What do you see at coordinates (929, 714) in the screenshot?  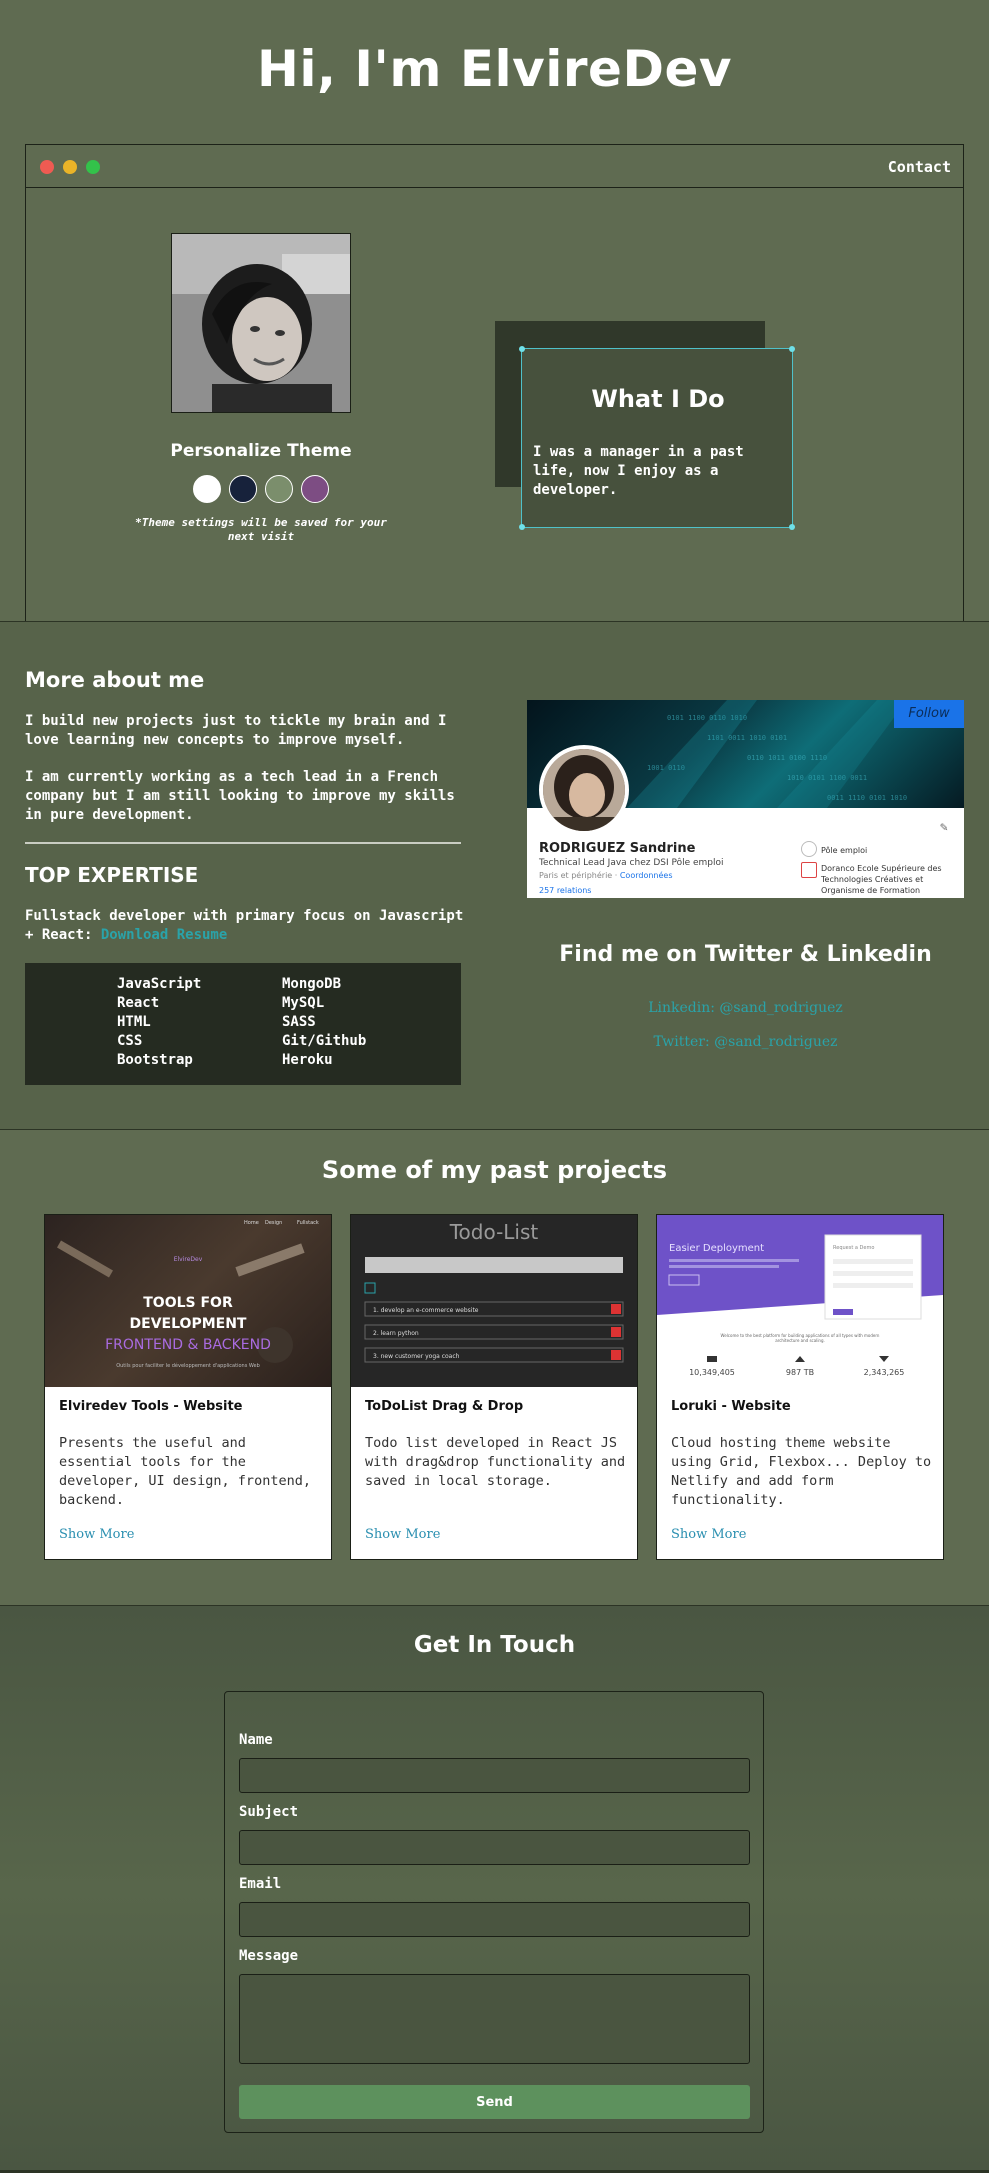 I see `follow-button: Follow` at bounding box center [929, 714].